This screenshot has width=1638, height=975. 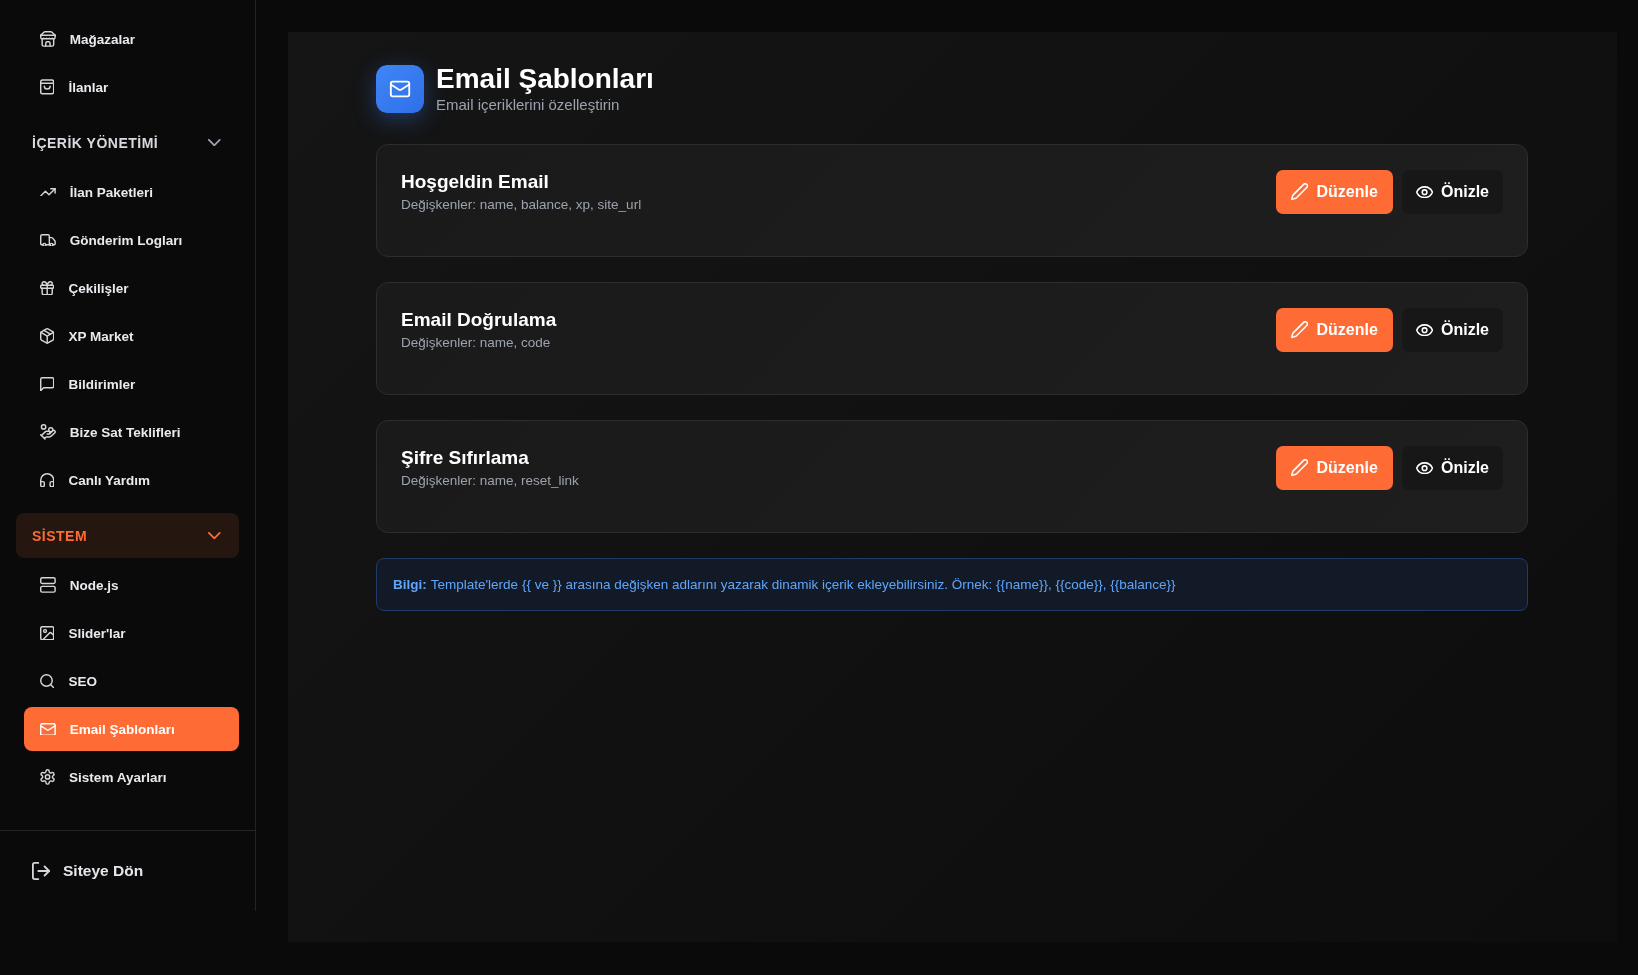 I want to click on gift-icon, so click(x=47, y=288).